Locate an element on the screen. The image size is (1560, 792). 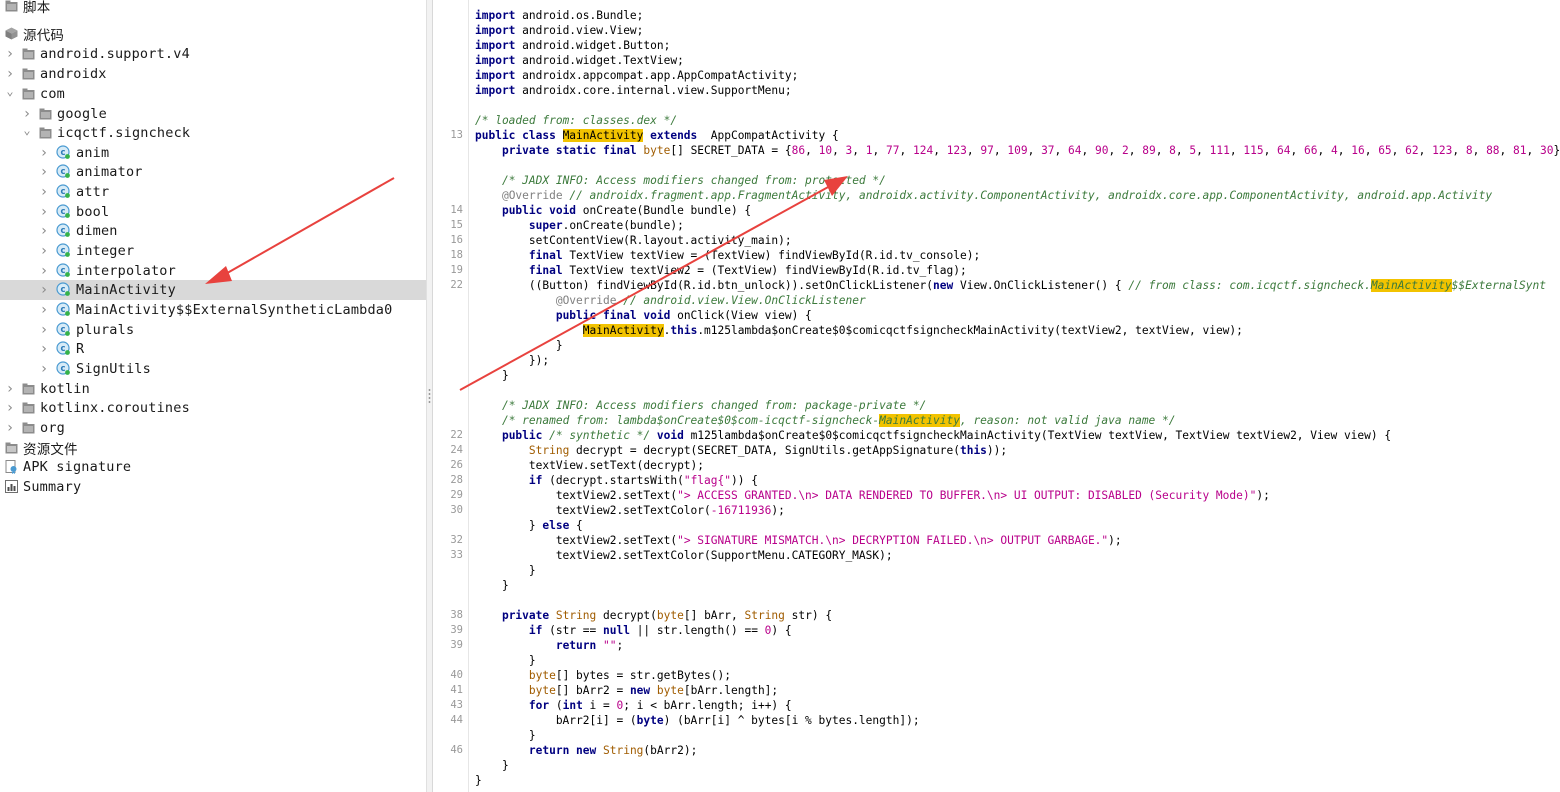
tree-item-animator: › c animator is located at coordinates (213, 172).